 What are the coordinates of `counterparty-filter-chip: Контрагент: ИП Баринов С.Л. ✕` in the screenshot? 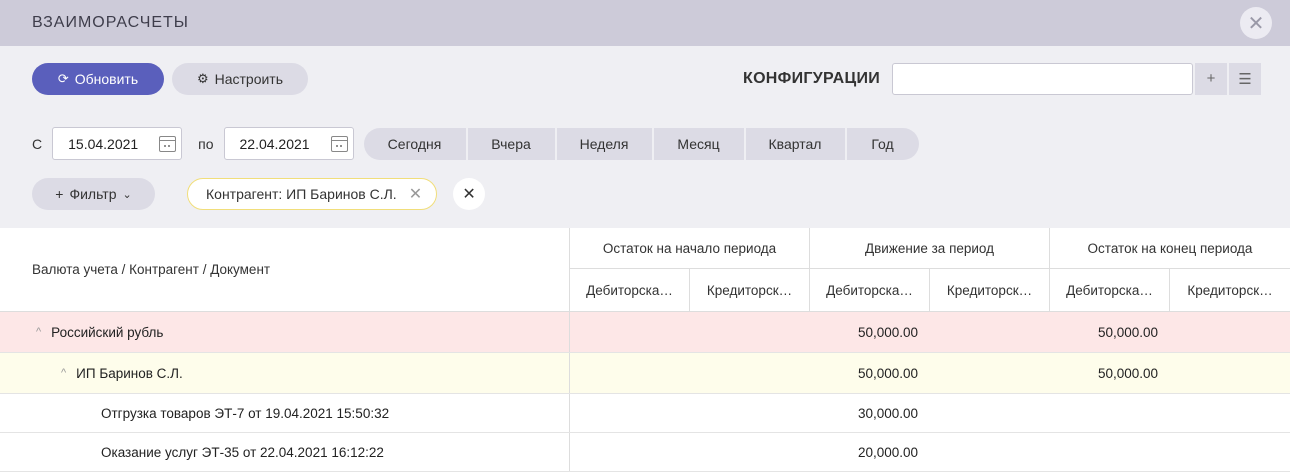 It's located at (312, 194).